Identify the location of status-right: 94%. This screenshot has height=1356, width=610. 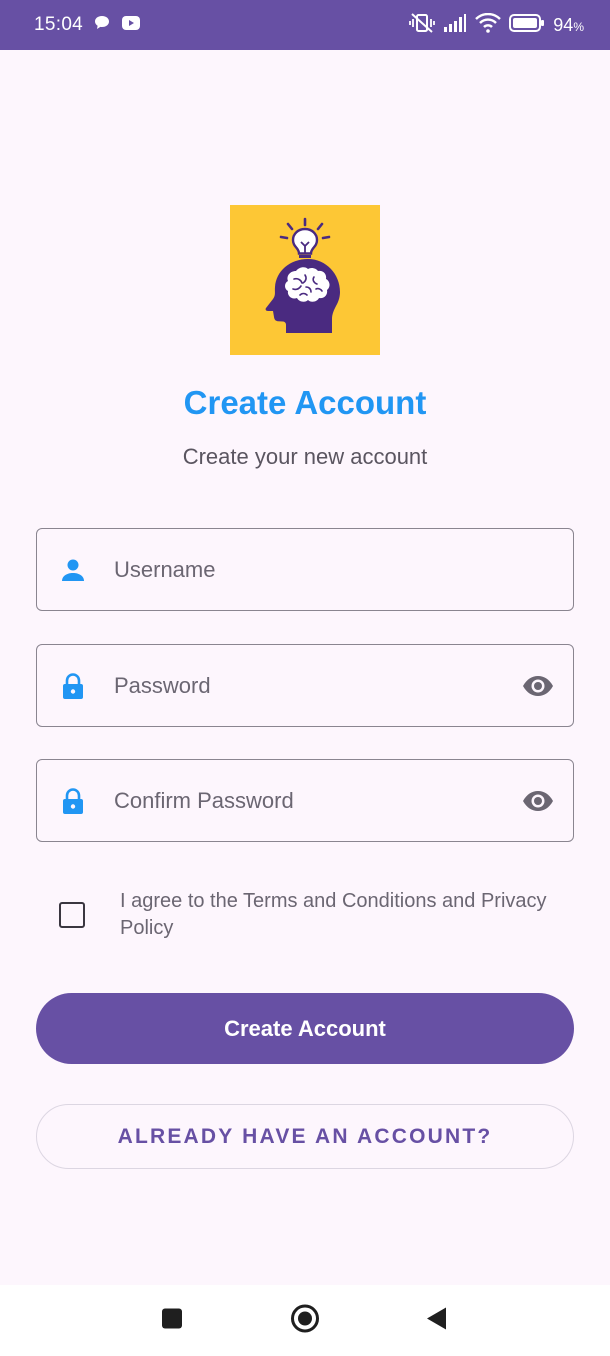
(496, 25).